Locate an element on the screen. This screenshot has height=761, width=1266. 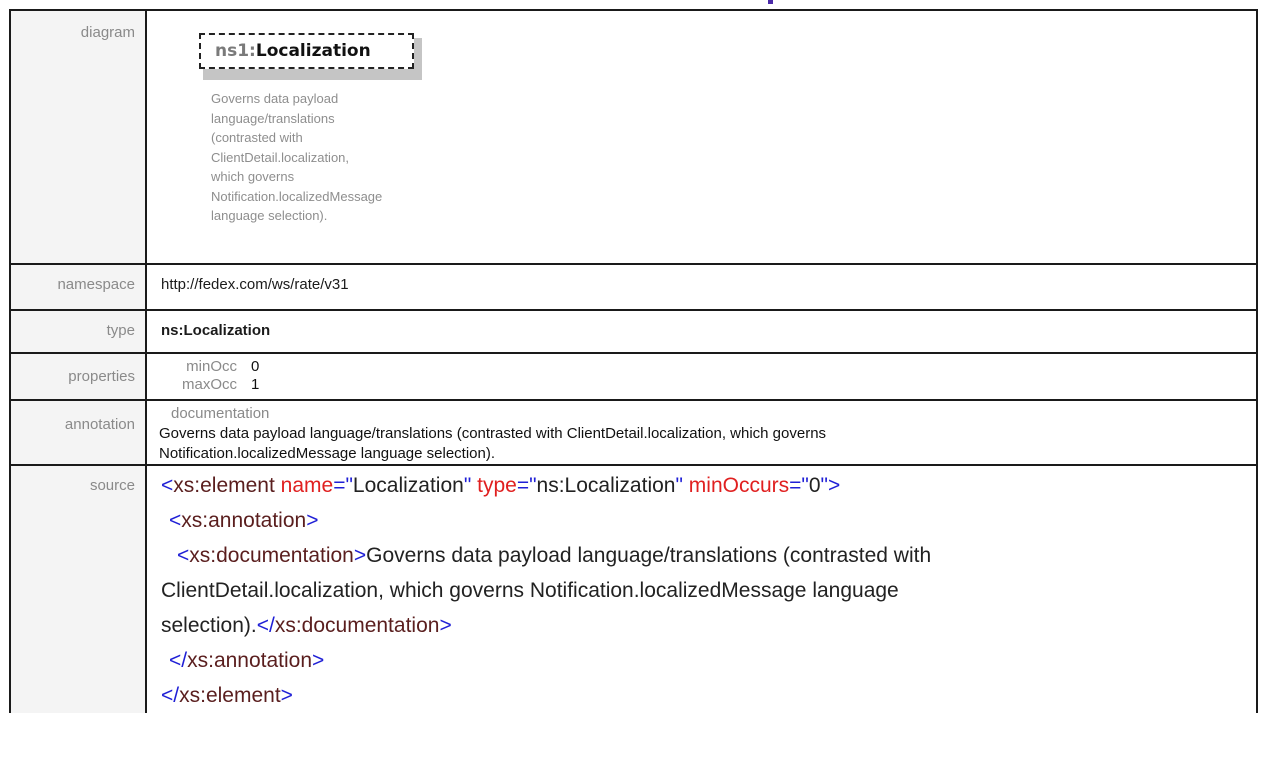
source-token: "> is located at coordinates (830, 485).